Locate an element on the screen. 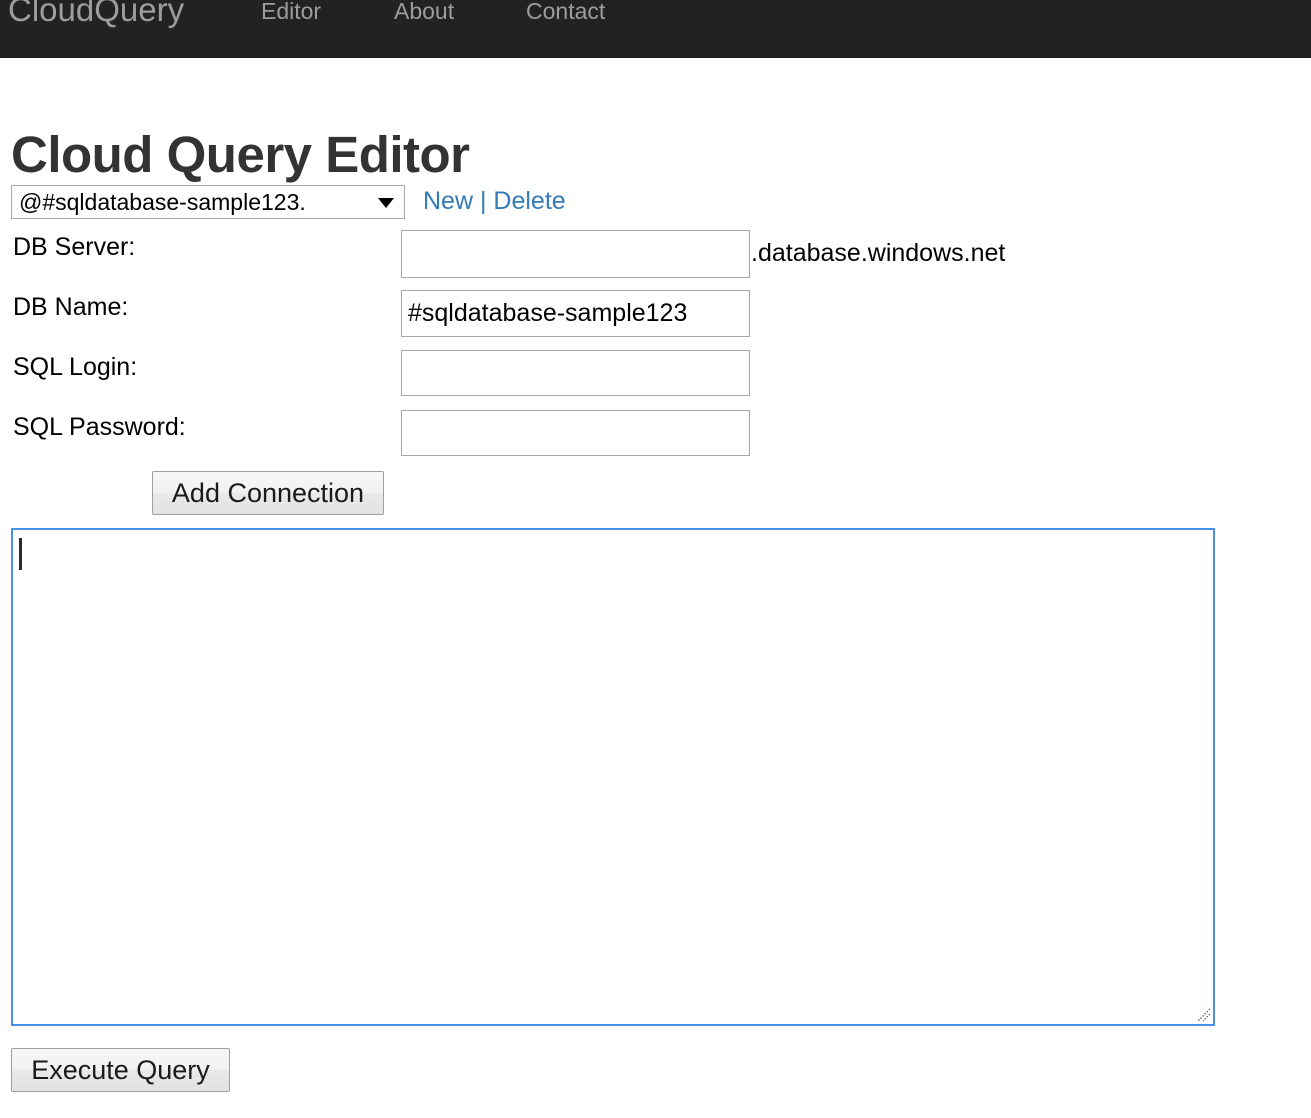 The width and height of the screenshot is (1311, 1118). db-name-label: DB Name: is located at coordinates (71, 307).